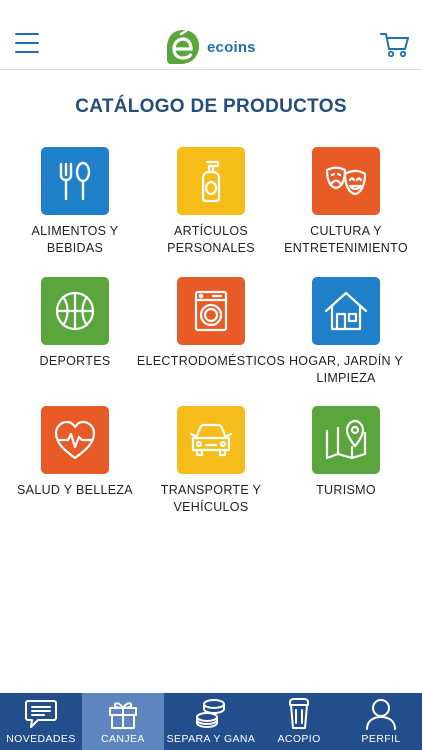  I want to click on category-alimentos-bebidas: ALIMENTOS Y BEBIDAS, so click(75, 202).